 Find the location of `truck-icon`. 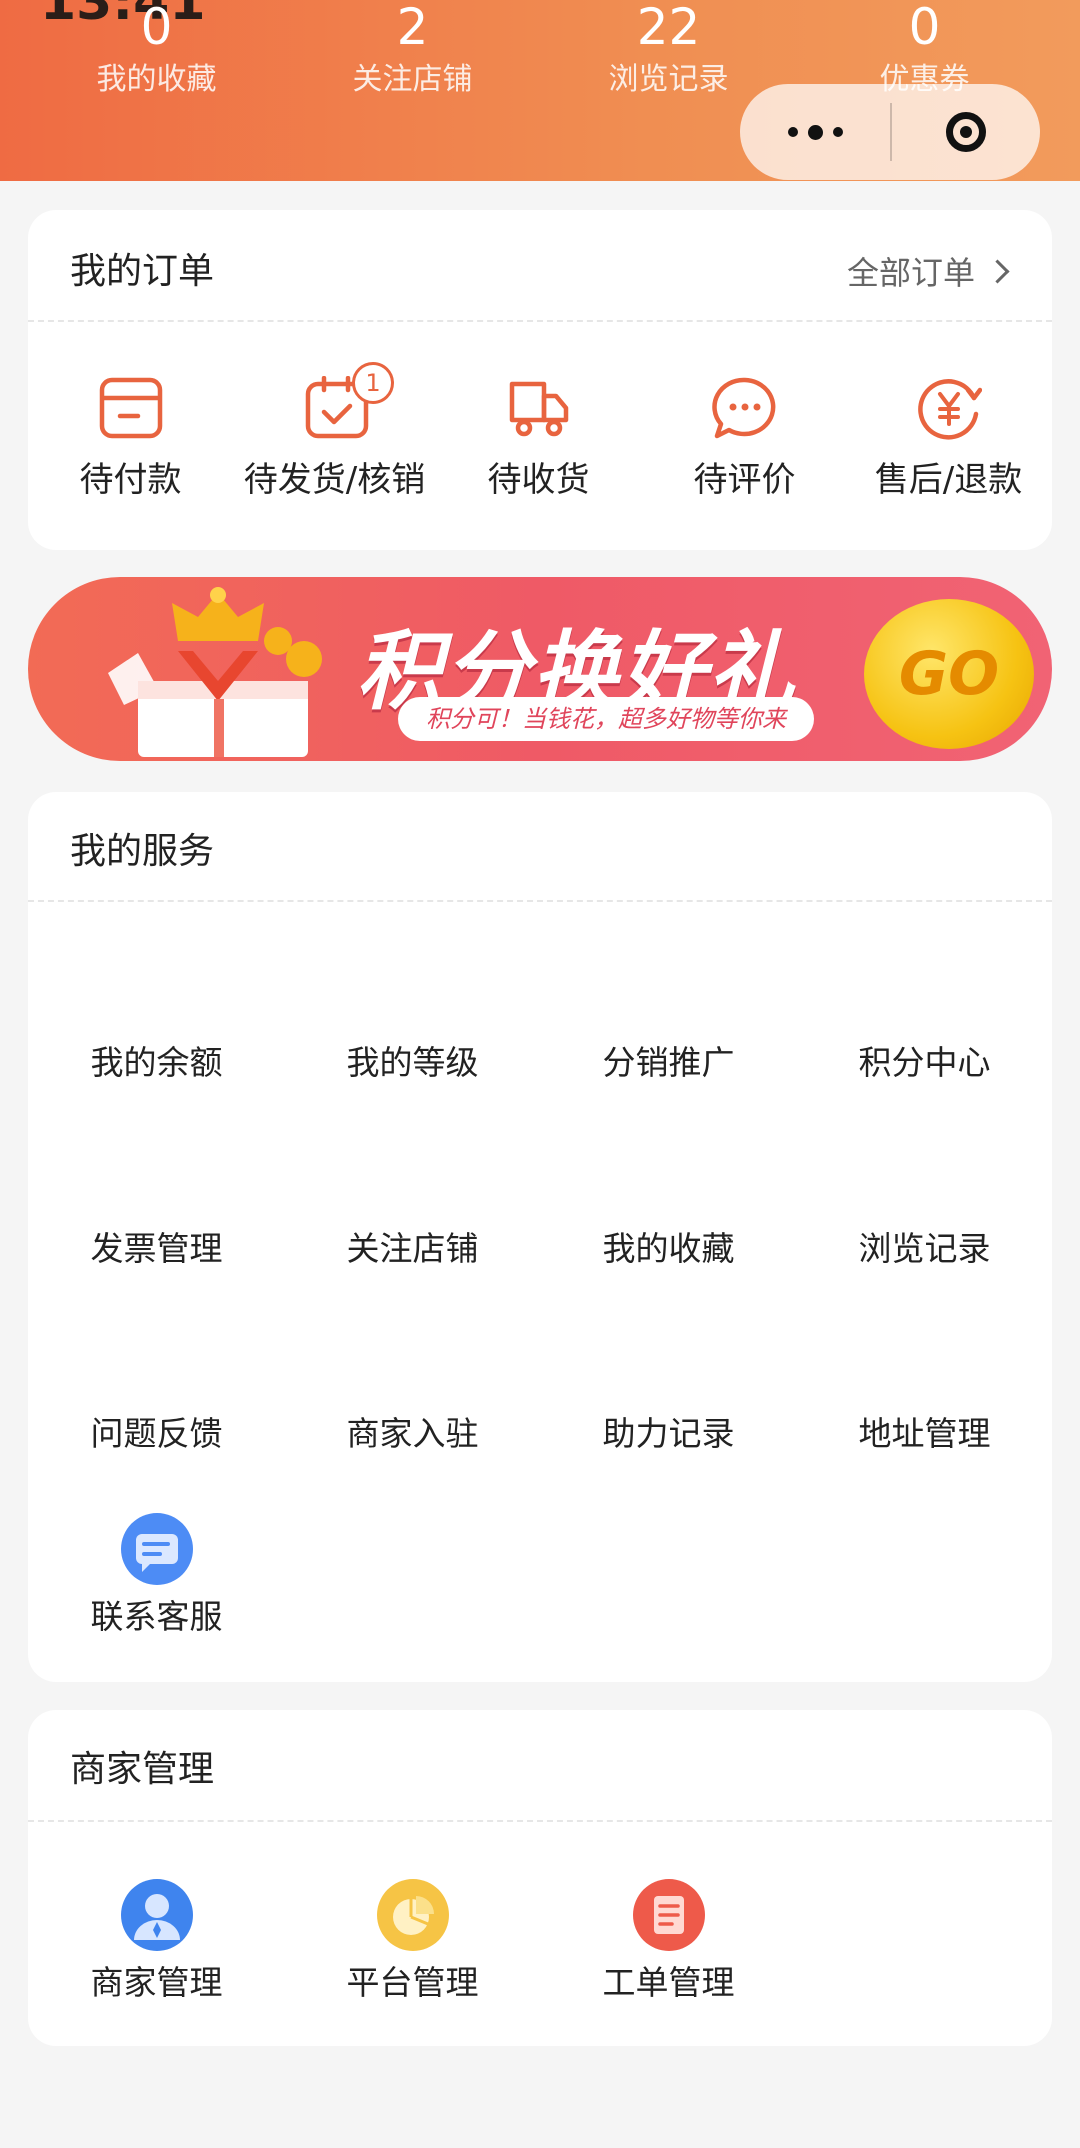

truck-icon is located at coordinates (539, 409).